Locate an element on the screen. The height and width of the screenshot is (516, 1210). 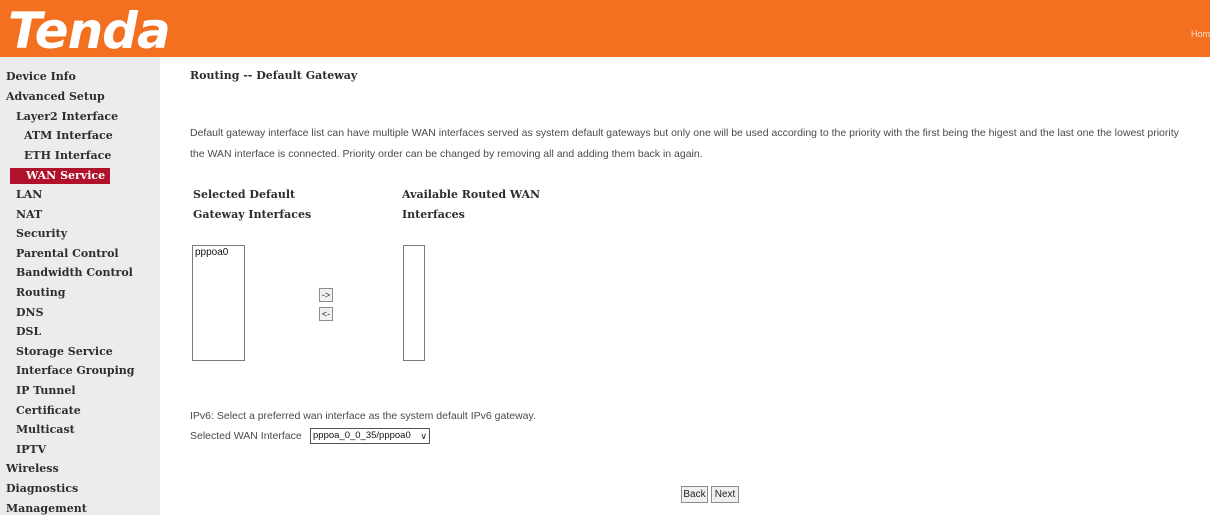
nav-dns: DNS is located at coordinates (30, 313).